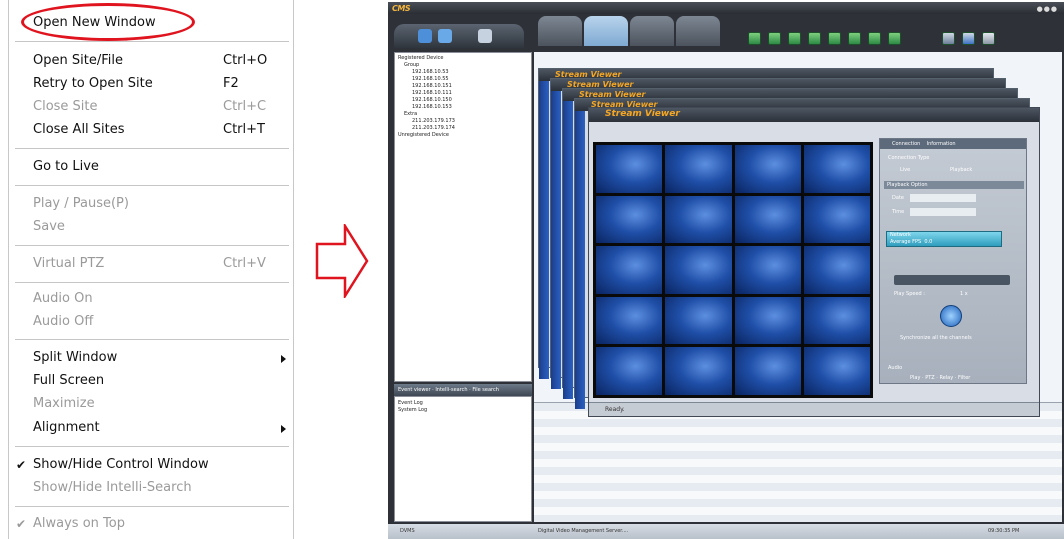 Image resolution: width=1064 pixels, height=539 pixels. I want to click on nav-map-icon, so click(485, 36).